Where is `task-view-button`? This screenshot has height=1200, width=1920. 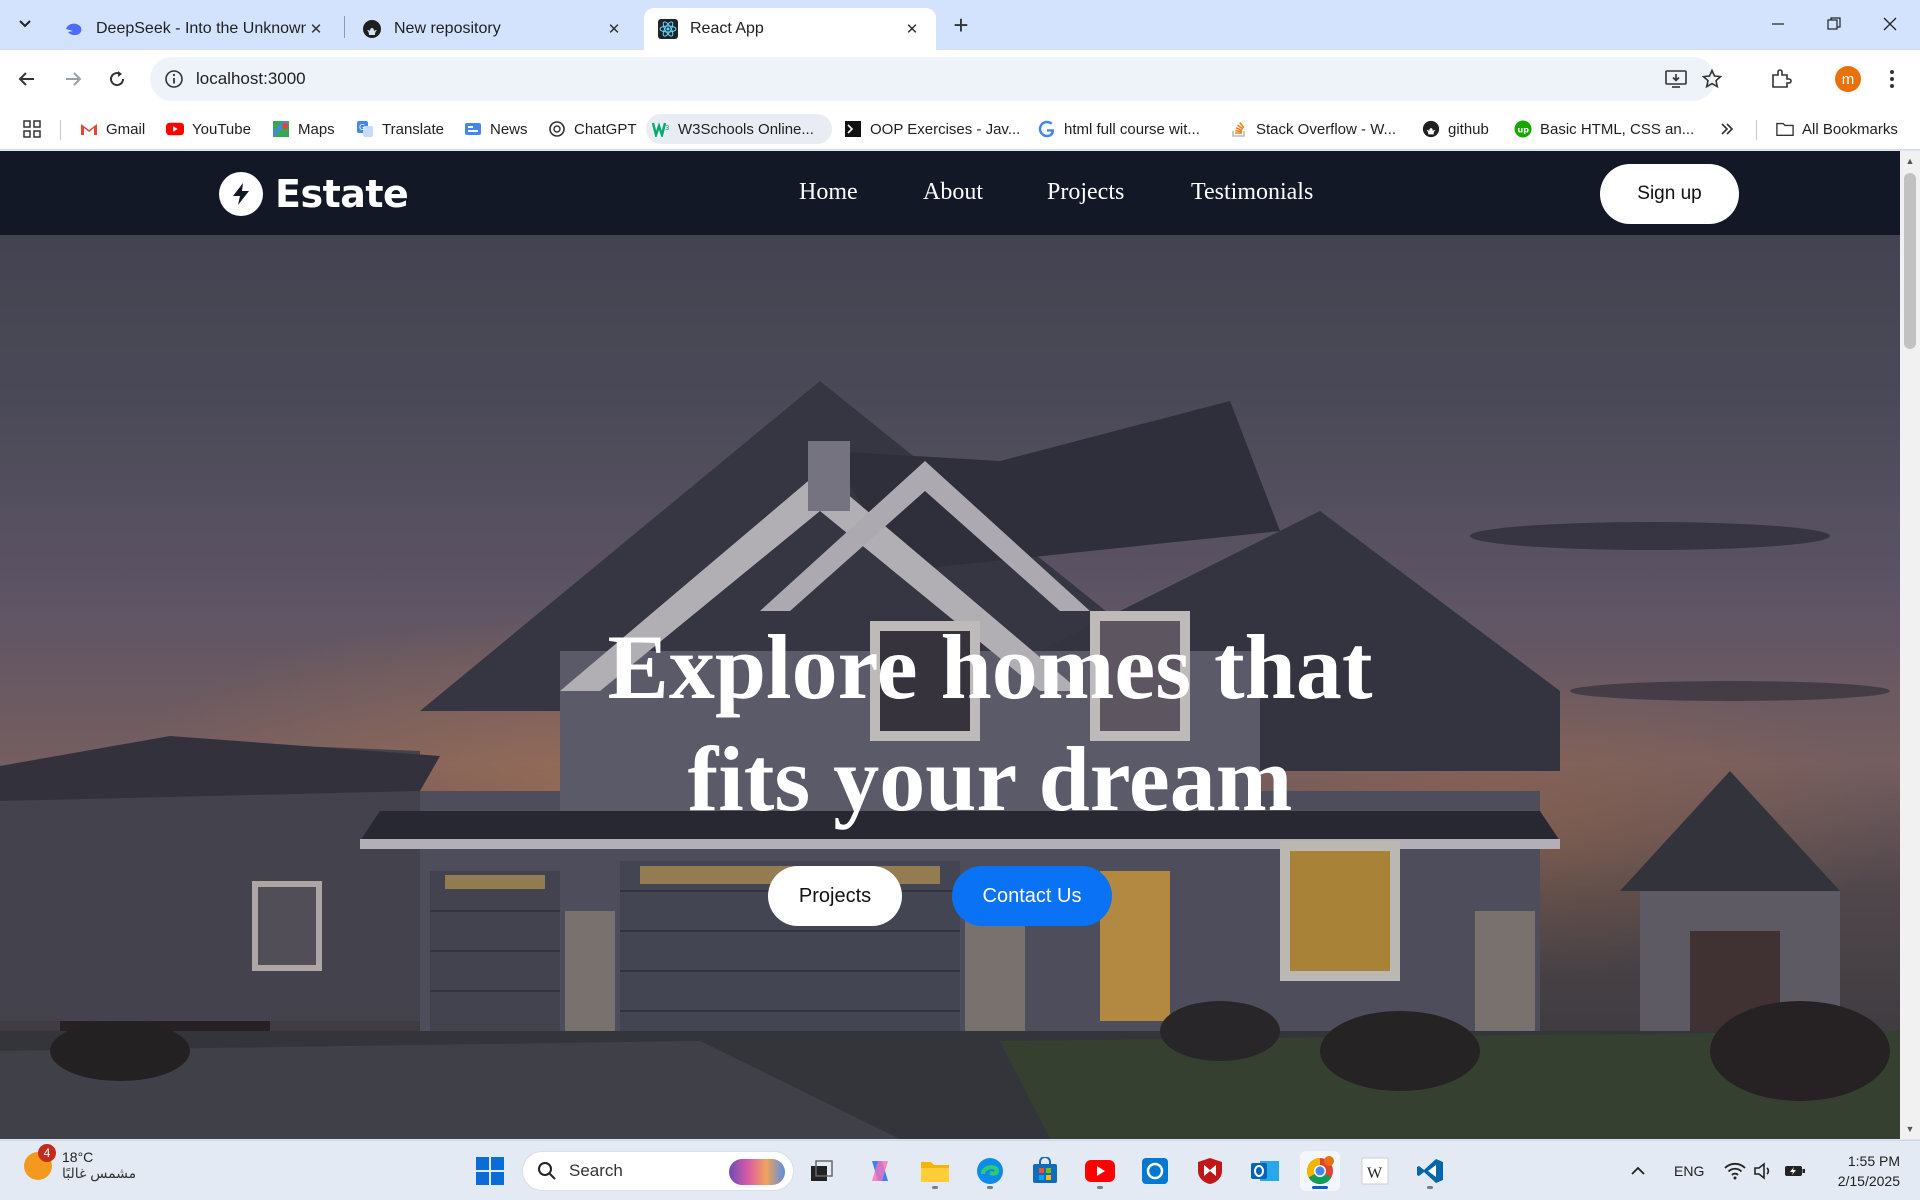
task-view-button is located at coordinates (822, 1171).